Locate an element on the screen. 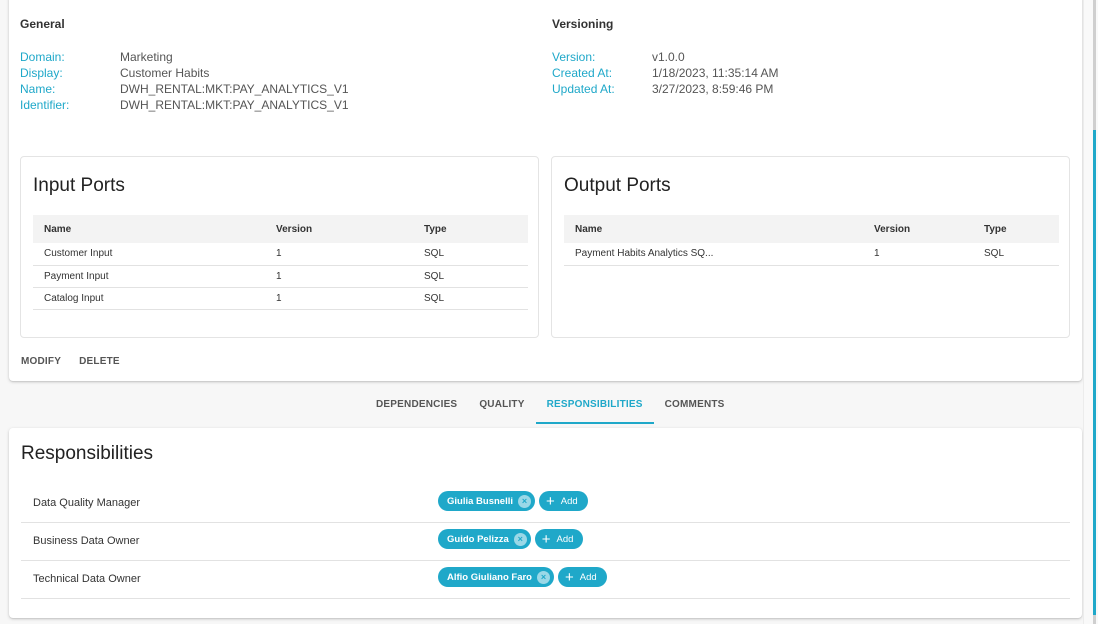 The image size is (1098, 624). field-label: Version: is located at coordinates (574, 57).